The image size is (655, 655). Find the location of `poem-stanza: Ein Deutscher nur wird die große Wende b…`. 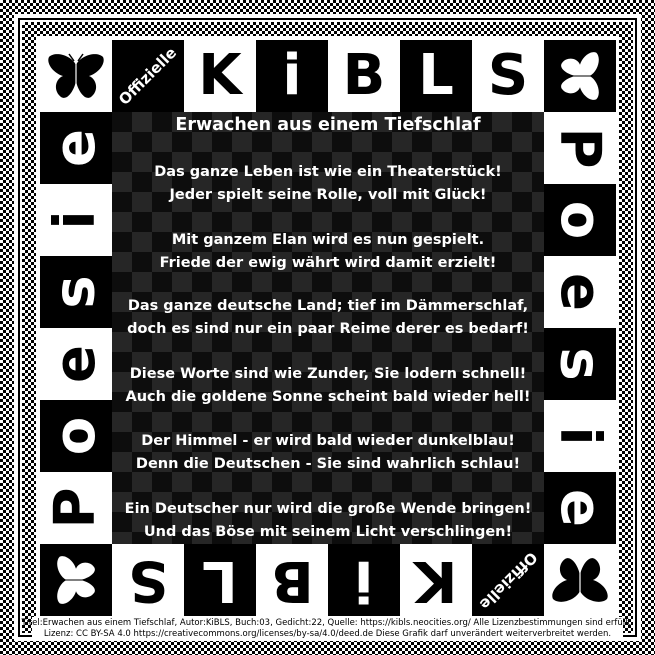

poem-stanza: Ein Deutscher nur wird die große Wende b… is located at coordinates (328, 521).